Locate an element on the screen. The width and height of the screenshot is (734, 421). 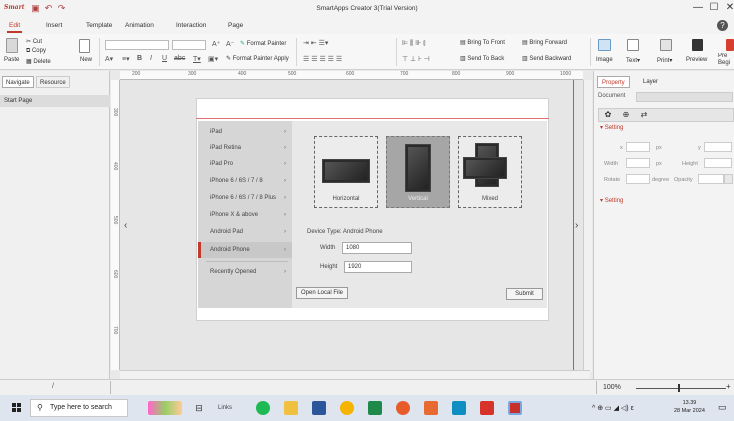
orientation-horizontal-card: Horizontal is located at coordinates (346, 172).